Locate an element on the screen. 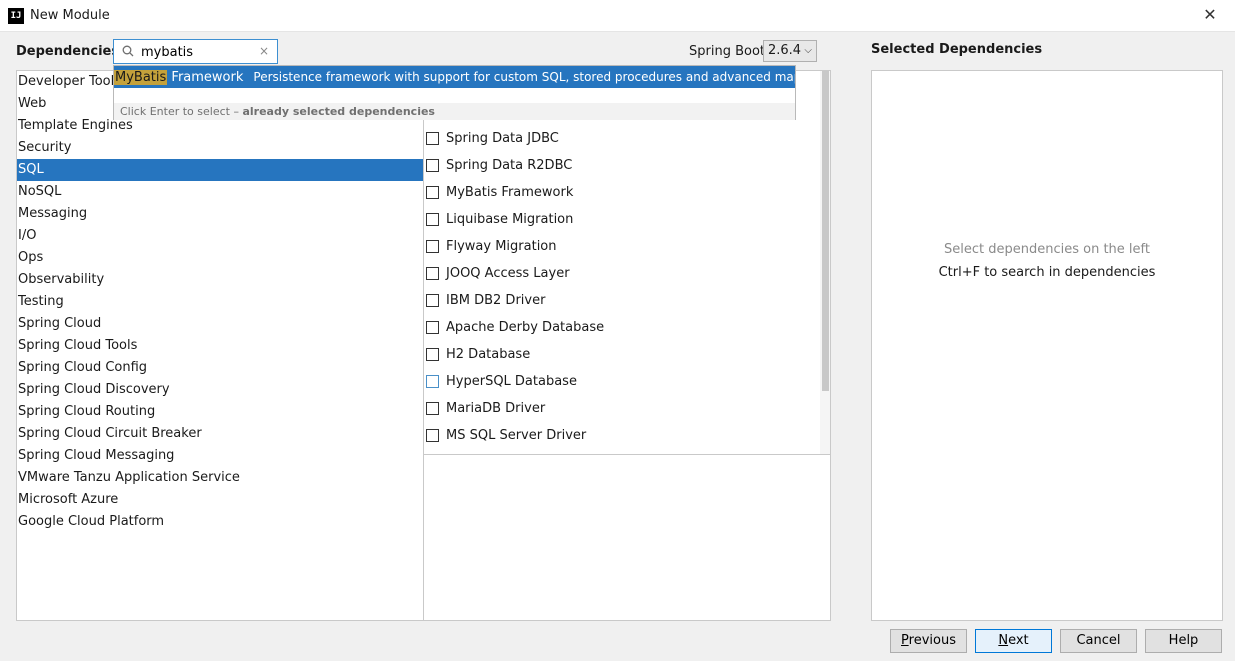 Image resolution: width=1235 pixels, height=661 pixels. dependency-item: IBM DB2 Driver is located at coordinates (622, 300).